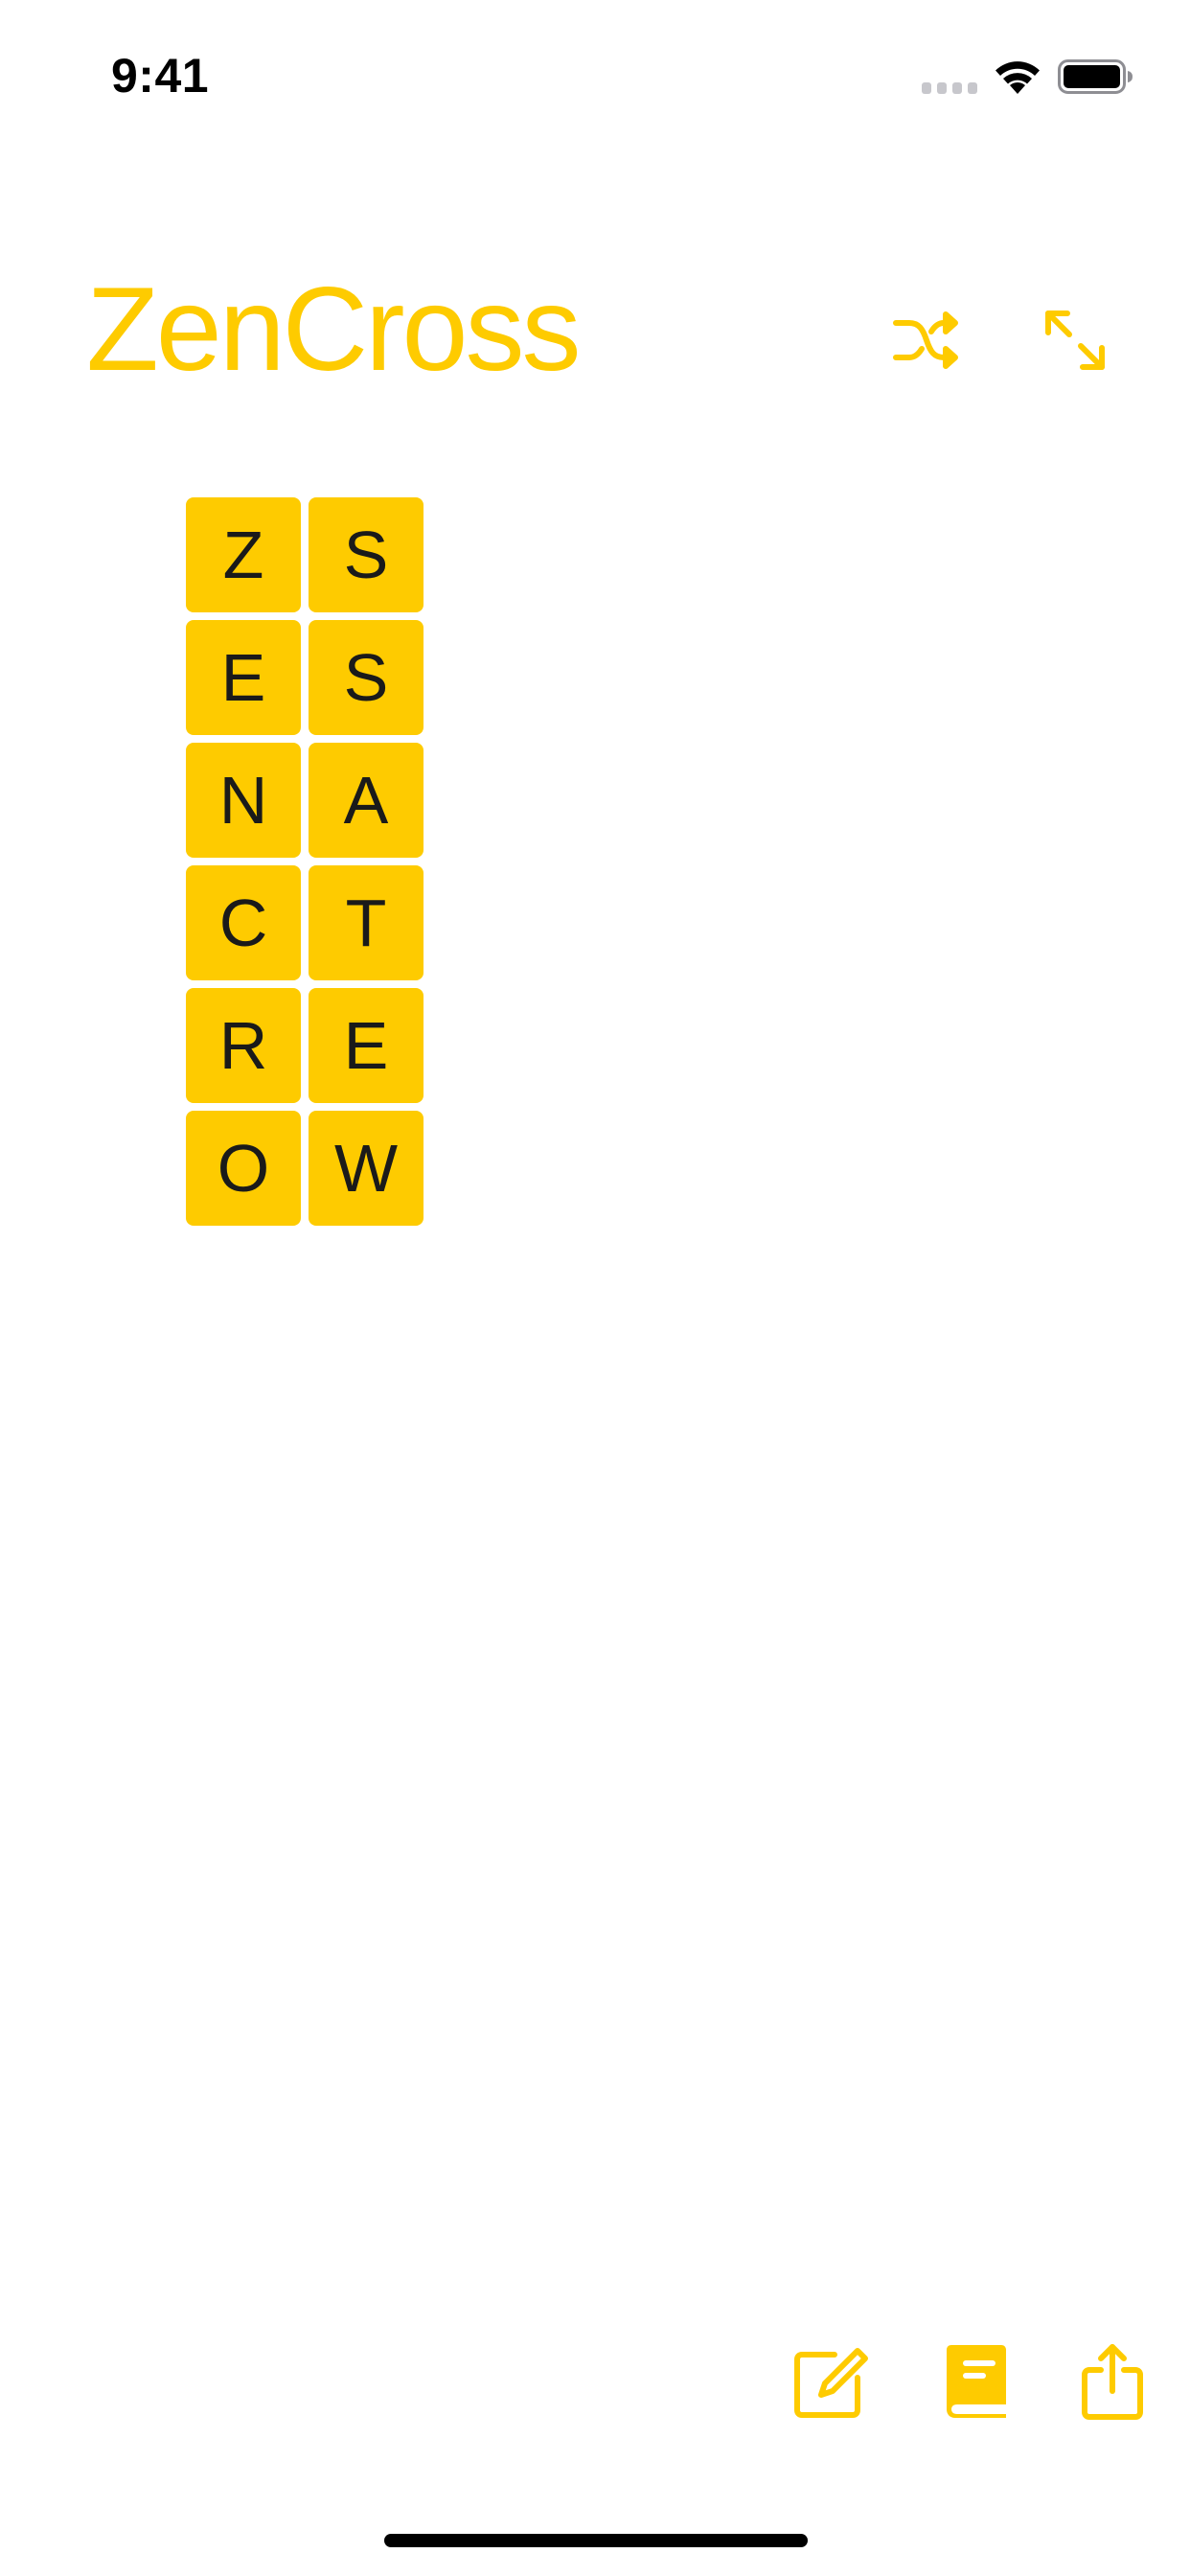 This screenshot has height=2576, width=1190. I want to click on letter-tile: T, so click(366, 922).